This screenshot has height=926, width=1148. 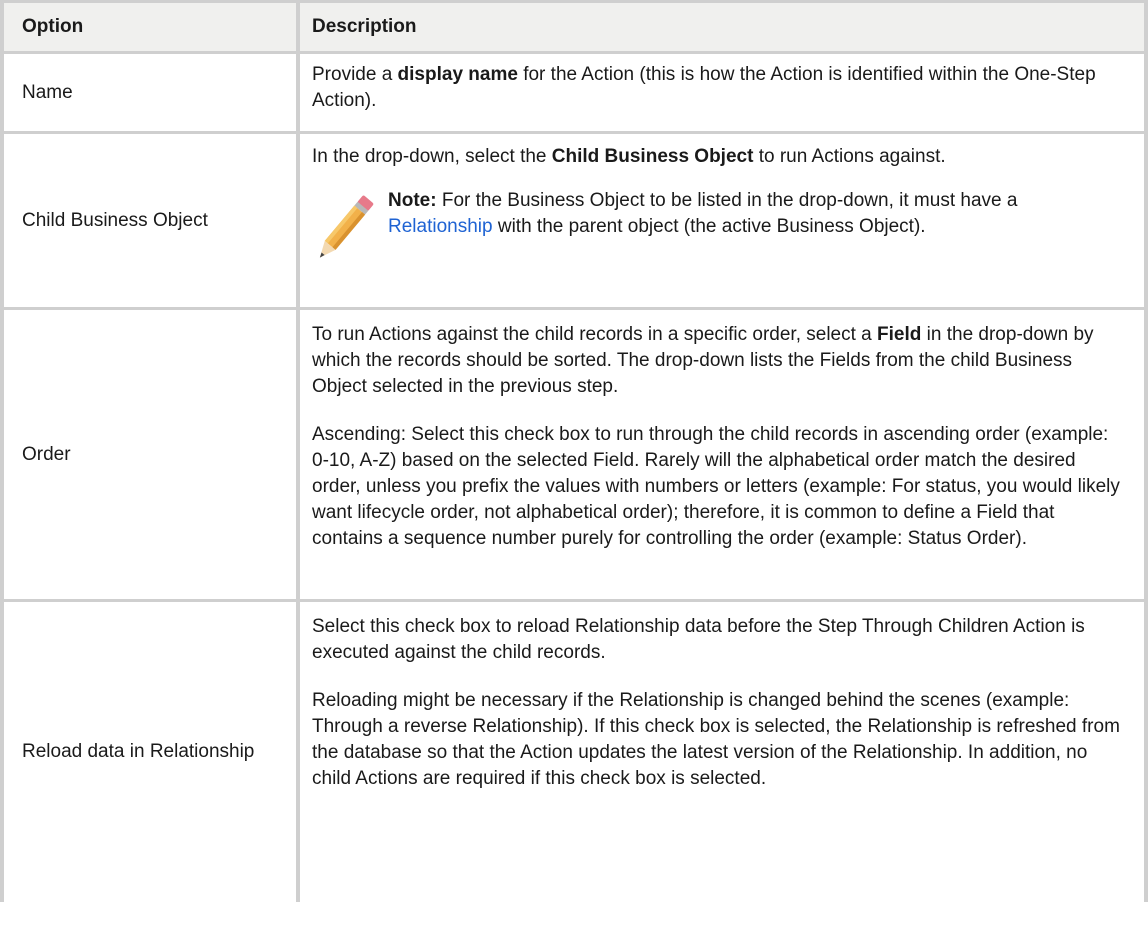 I want to click on option-order: Order, so click(x=152, y=454).